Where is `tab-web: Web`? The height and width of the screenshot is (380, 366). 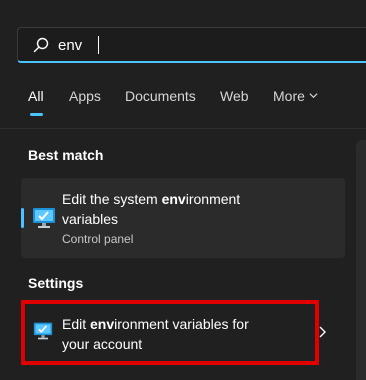
tab-web: Web is located at coordinates (234, 96).